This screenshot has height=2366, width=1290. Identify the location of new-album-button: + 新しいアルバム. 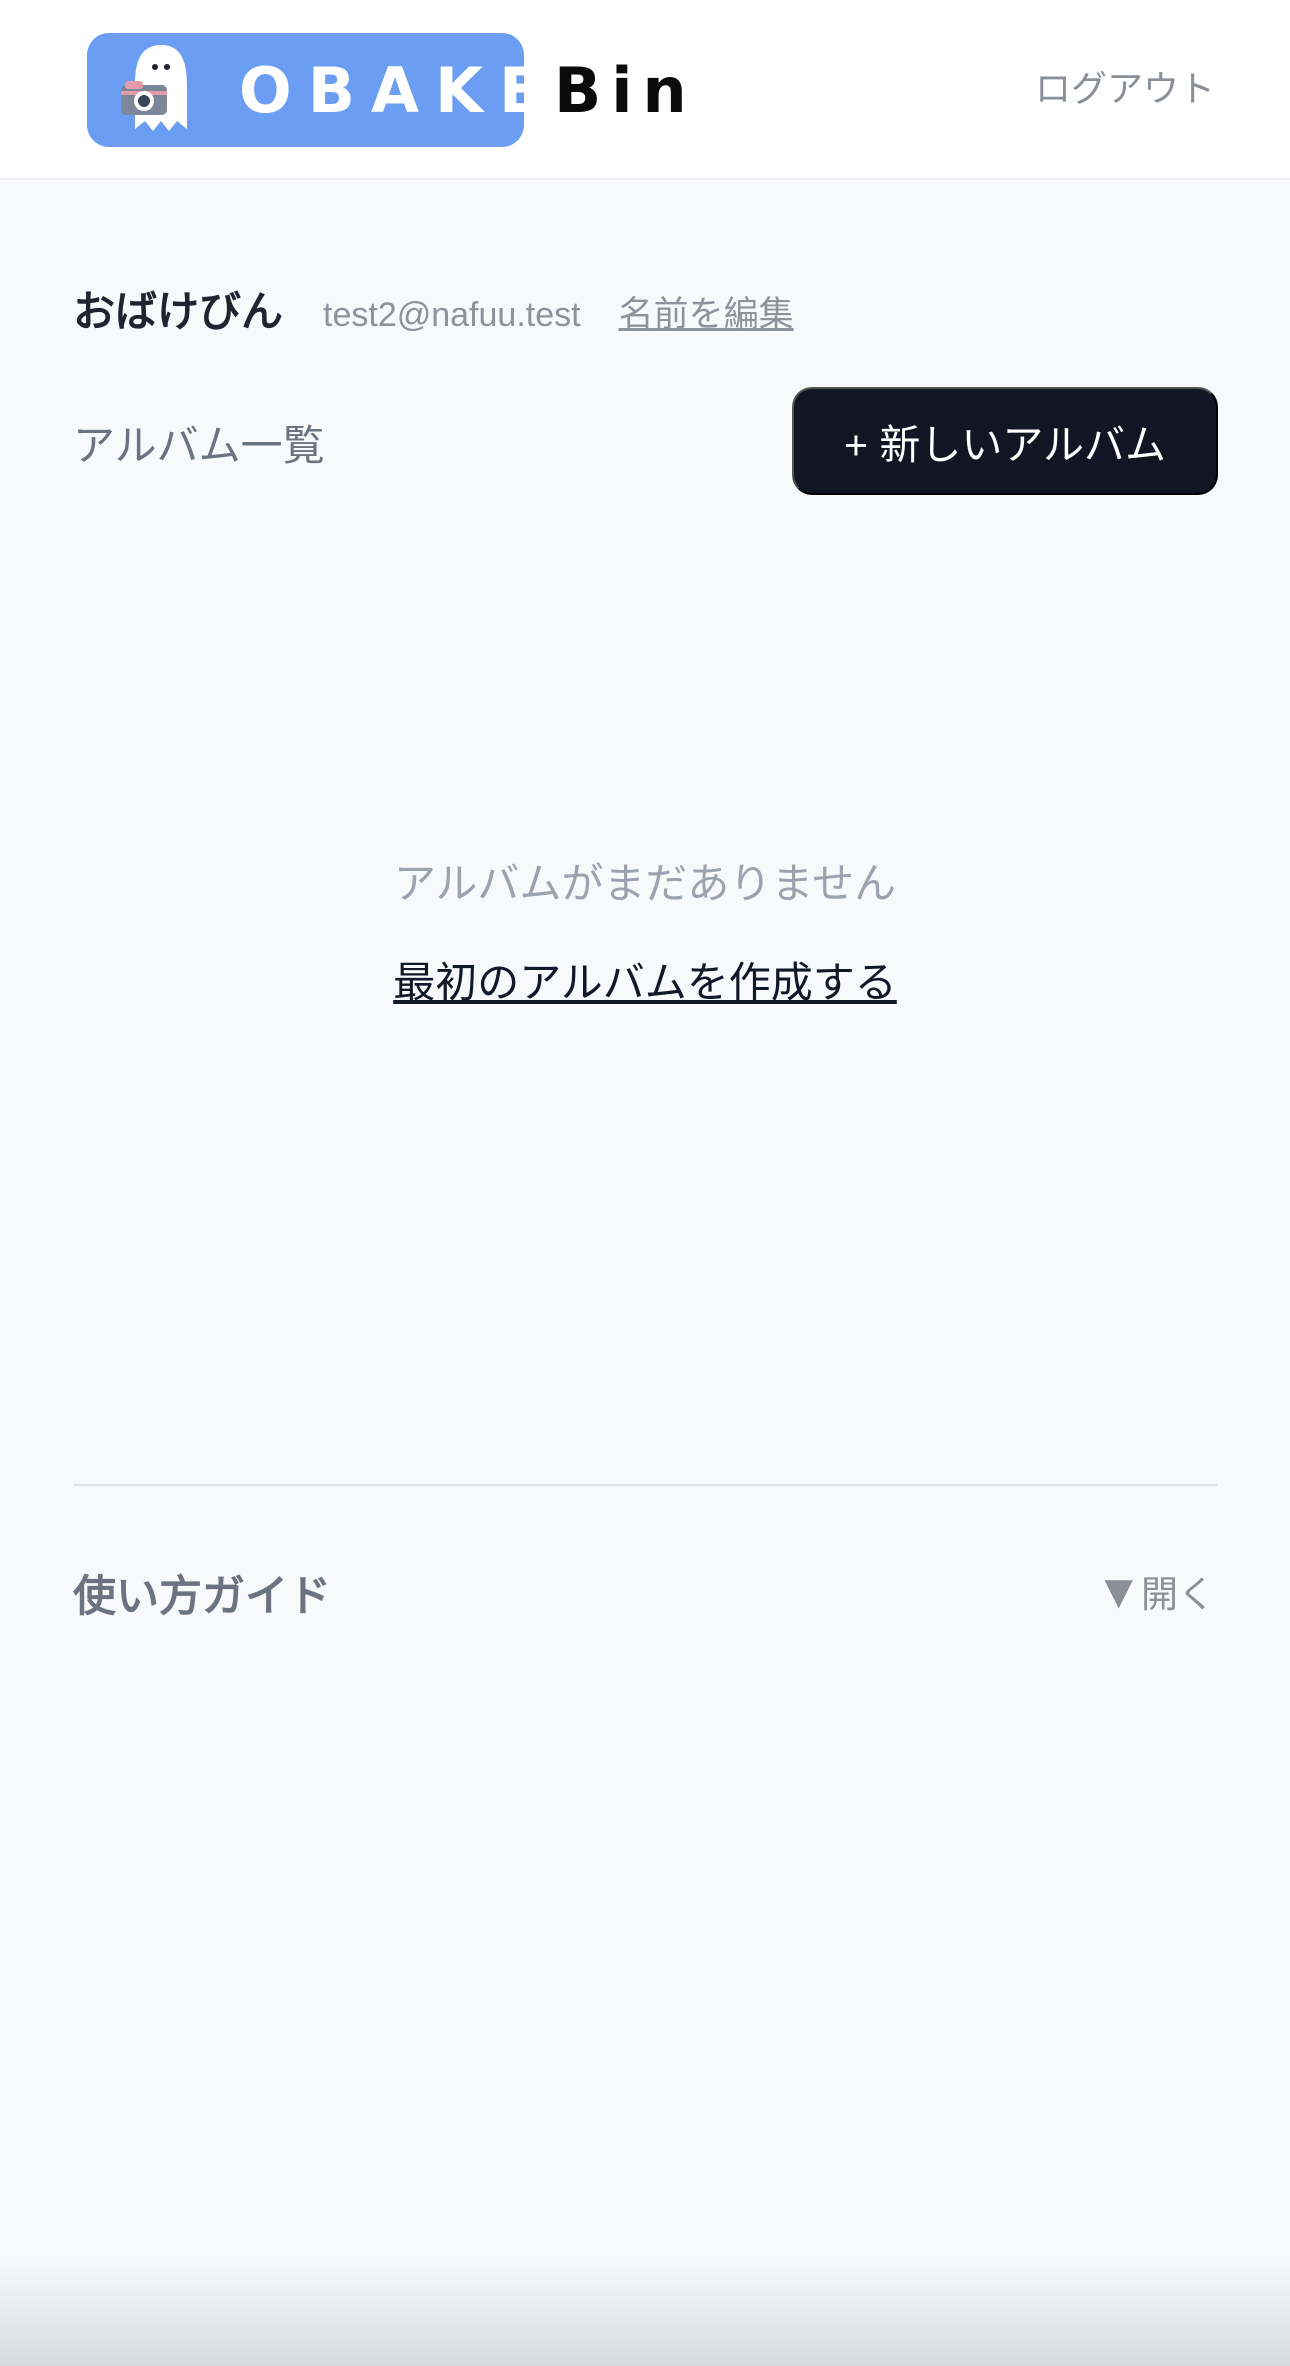
(1005, 441).